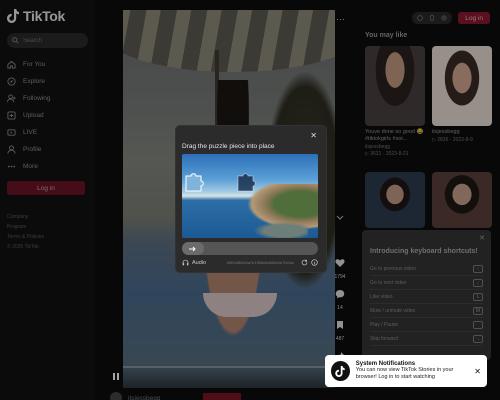 This screenshot has width=500, height=400. I want to click on gear-icon, so click(444, 18).